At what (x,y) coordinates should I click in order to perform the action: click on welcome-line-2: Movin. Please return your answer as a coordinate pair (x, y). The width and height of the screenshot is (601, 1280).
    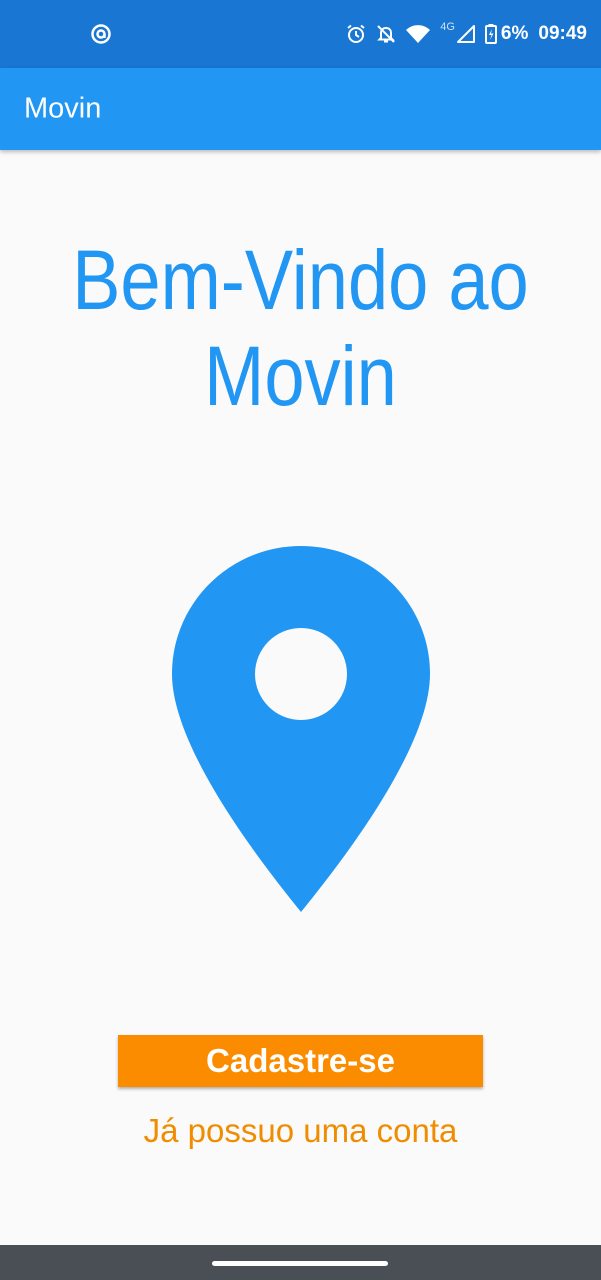
    Looking at the image, I should click on (300, 376).